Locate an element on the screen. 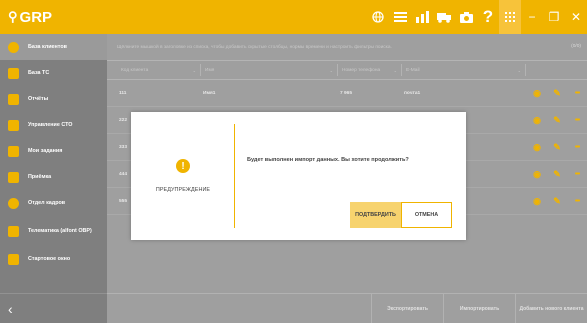 This screenshot has height=323, width=587. warning-icon: ! is located at coordinates (183, 166).